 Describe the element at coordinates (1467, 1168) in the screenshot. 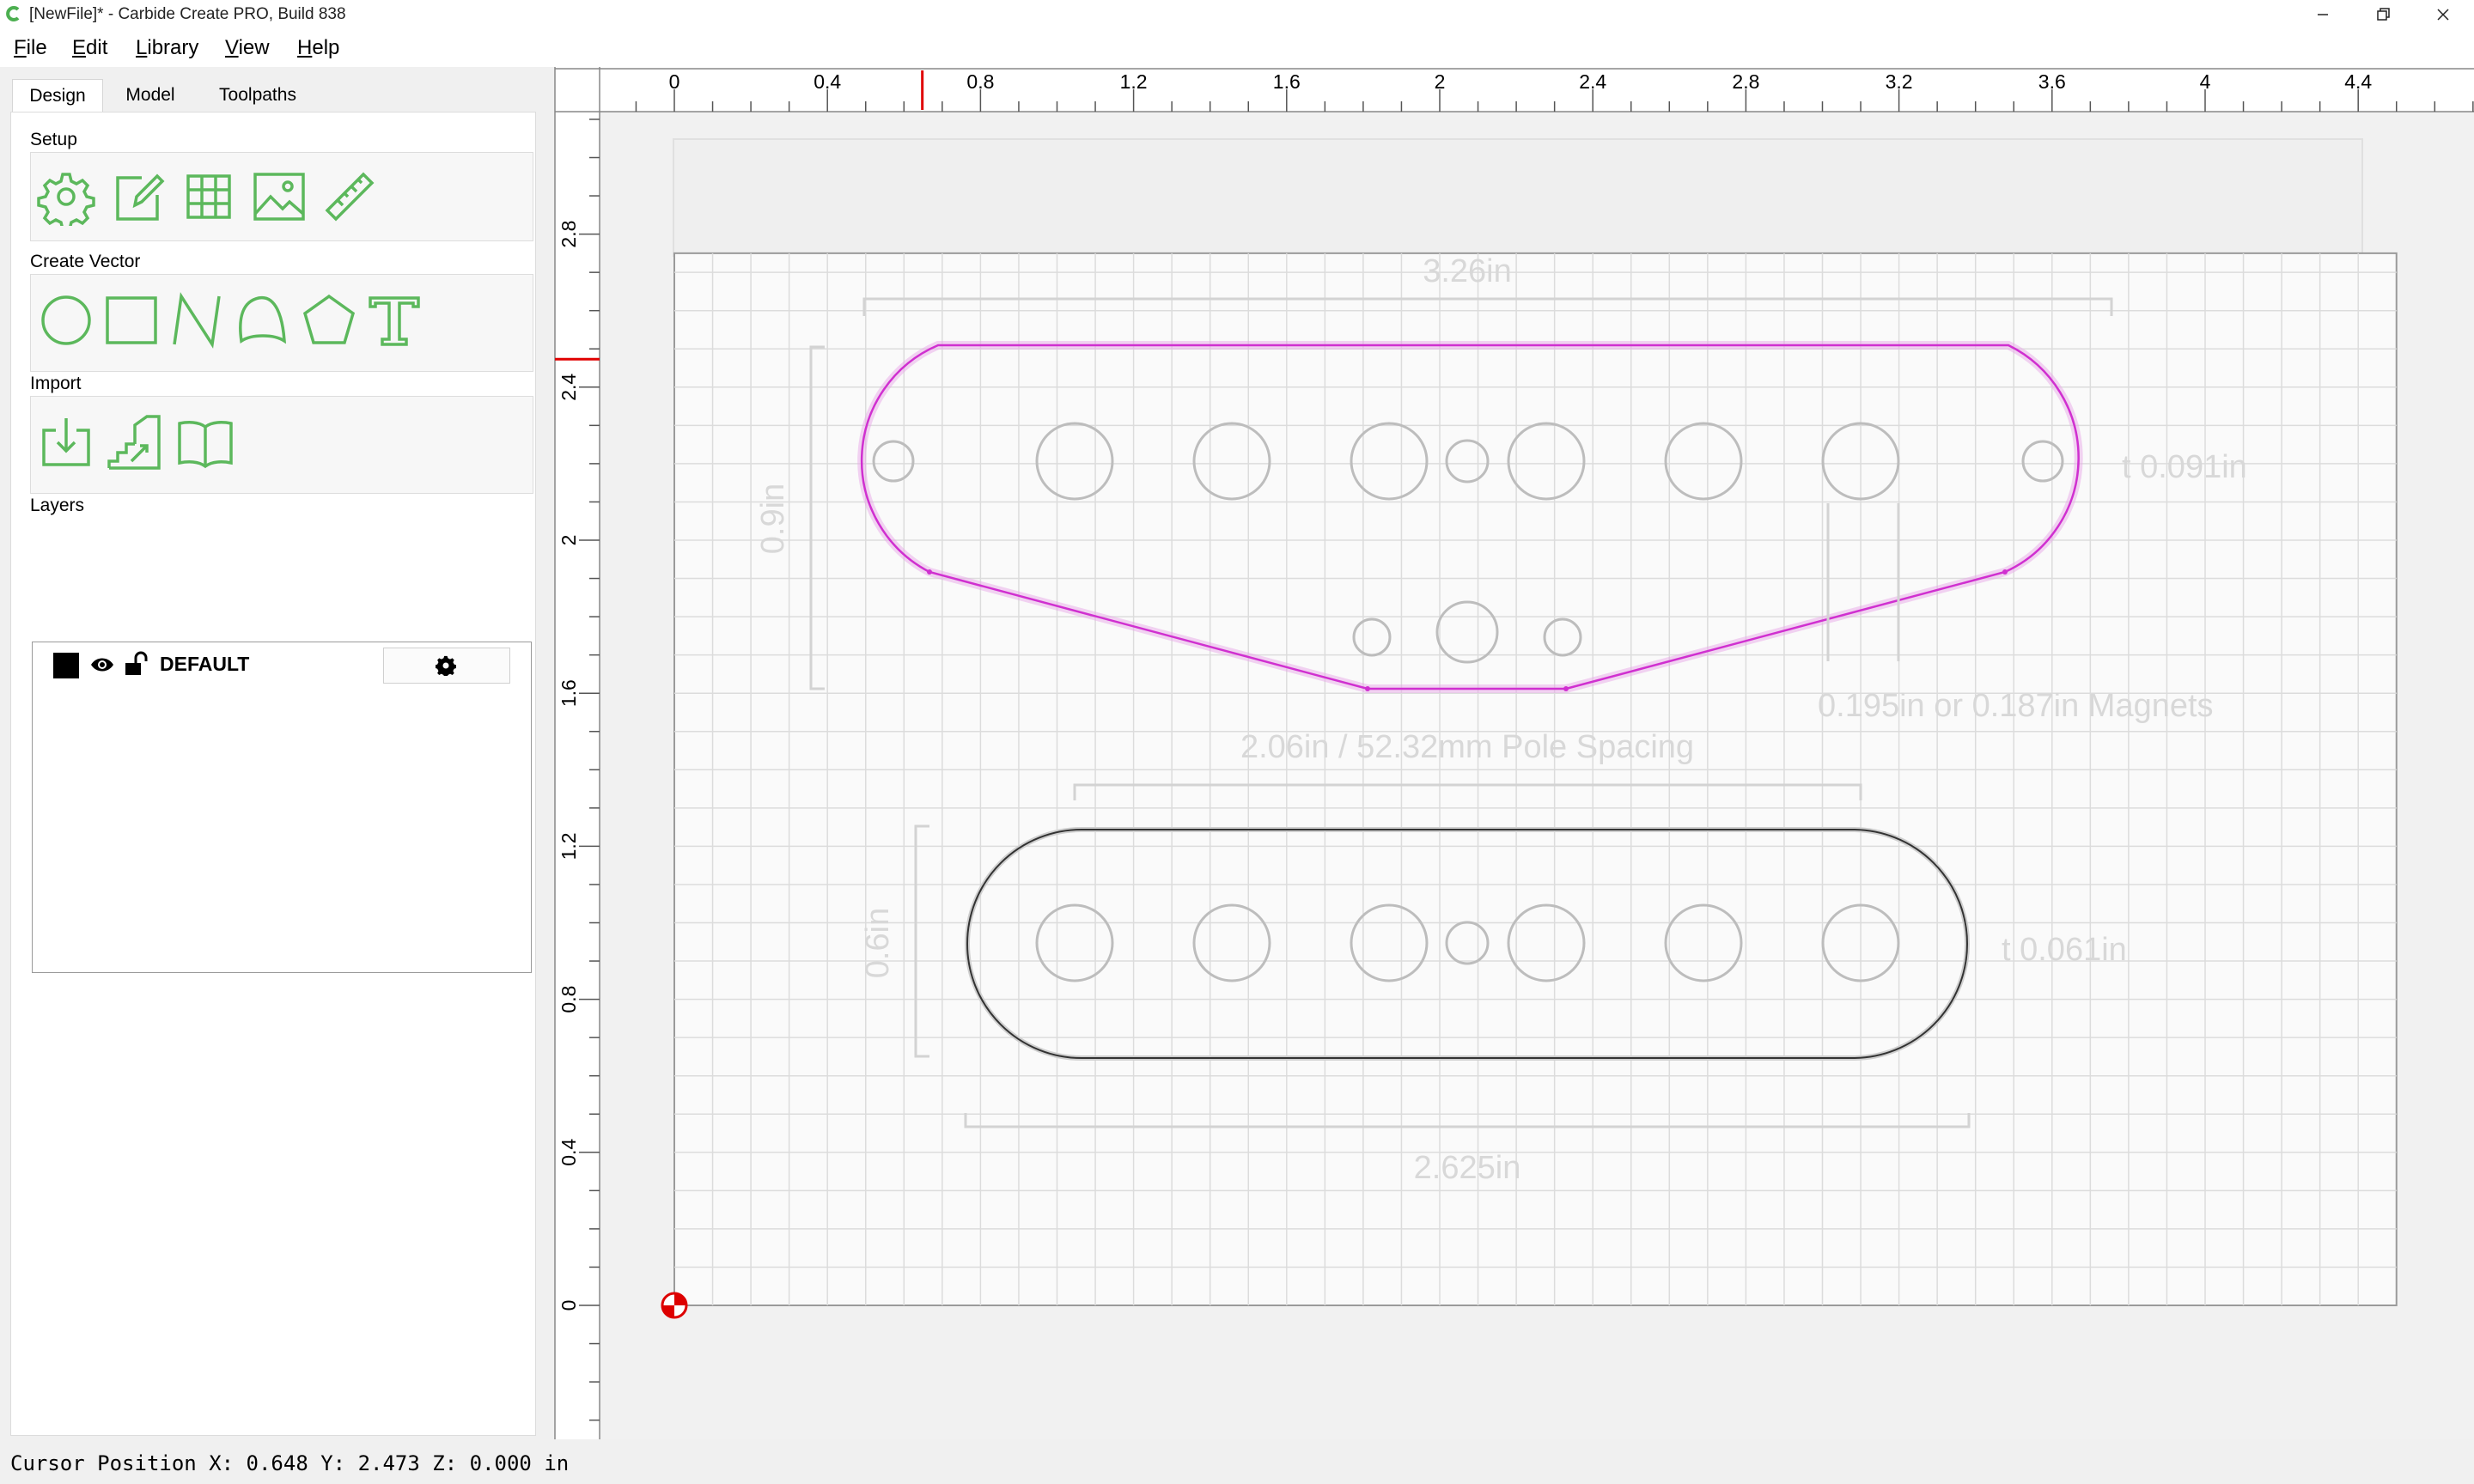

I see `dim-bottom-width: 2.625in` at that location.